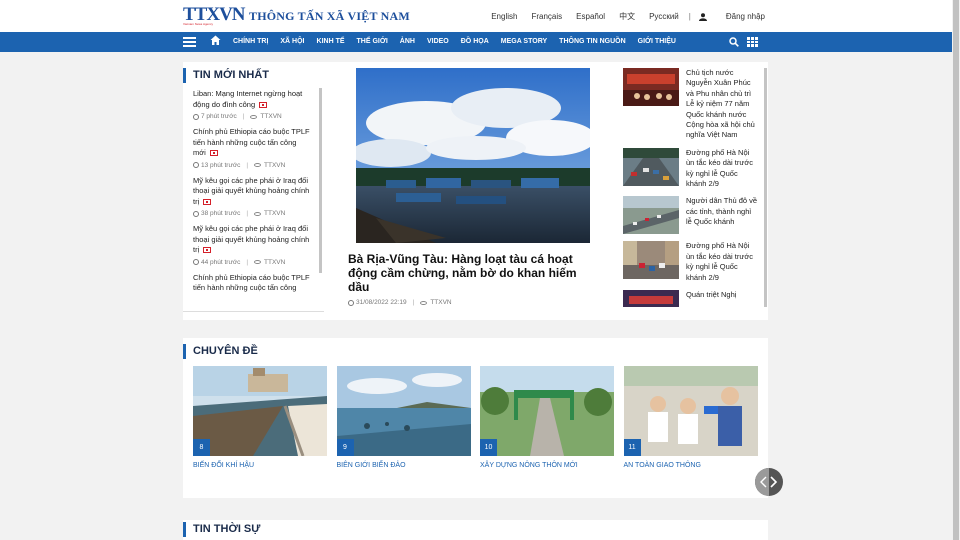  Describe the element at coordinates (657, 41) in the screenshot. I see `nav-item-gioi-thieu: GIỚI THIỆU` at that location.